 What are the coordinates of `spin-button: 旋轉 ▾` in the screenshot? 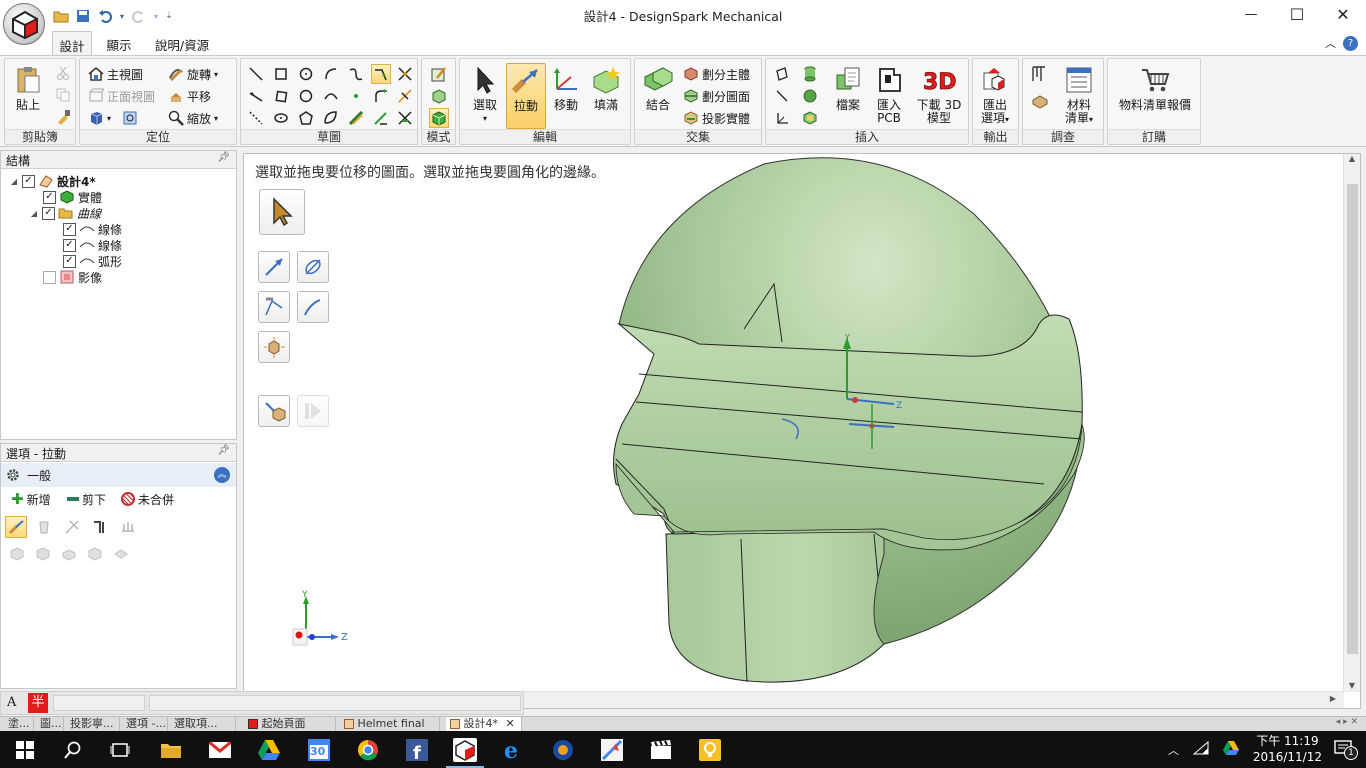 It's located at (193, 74).